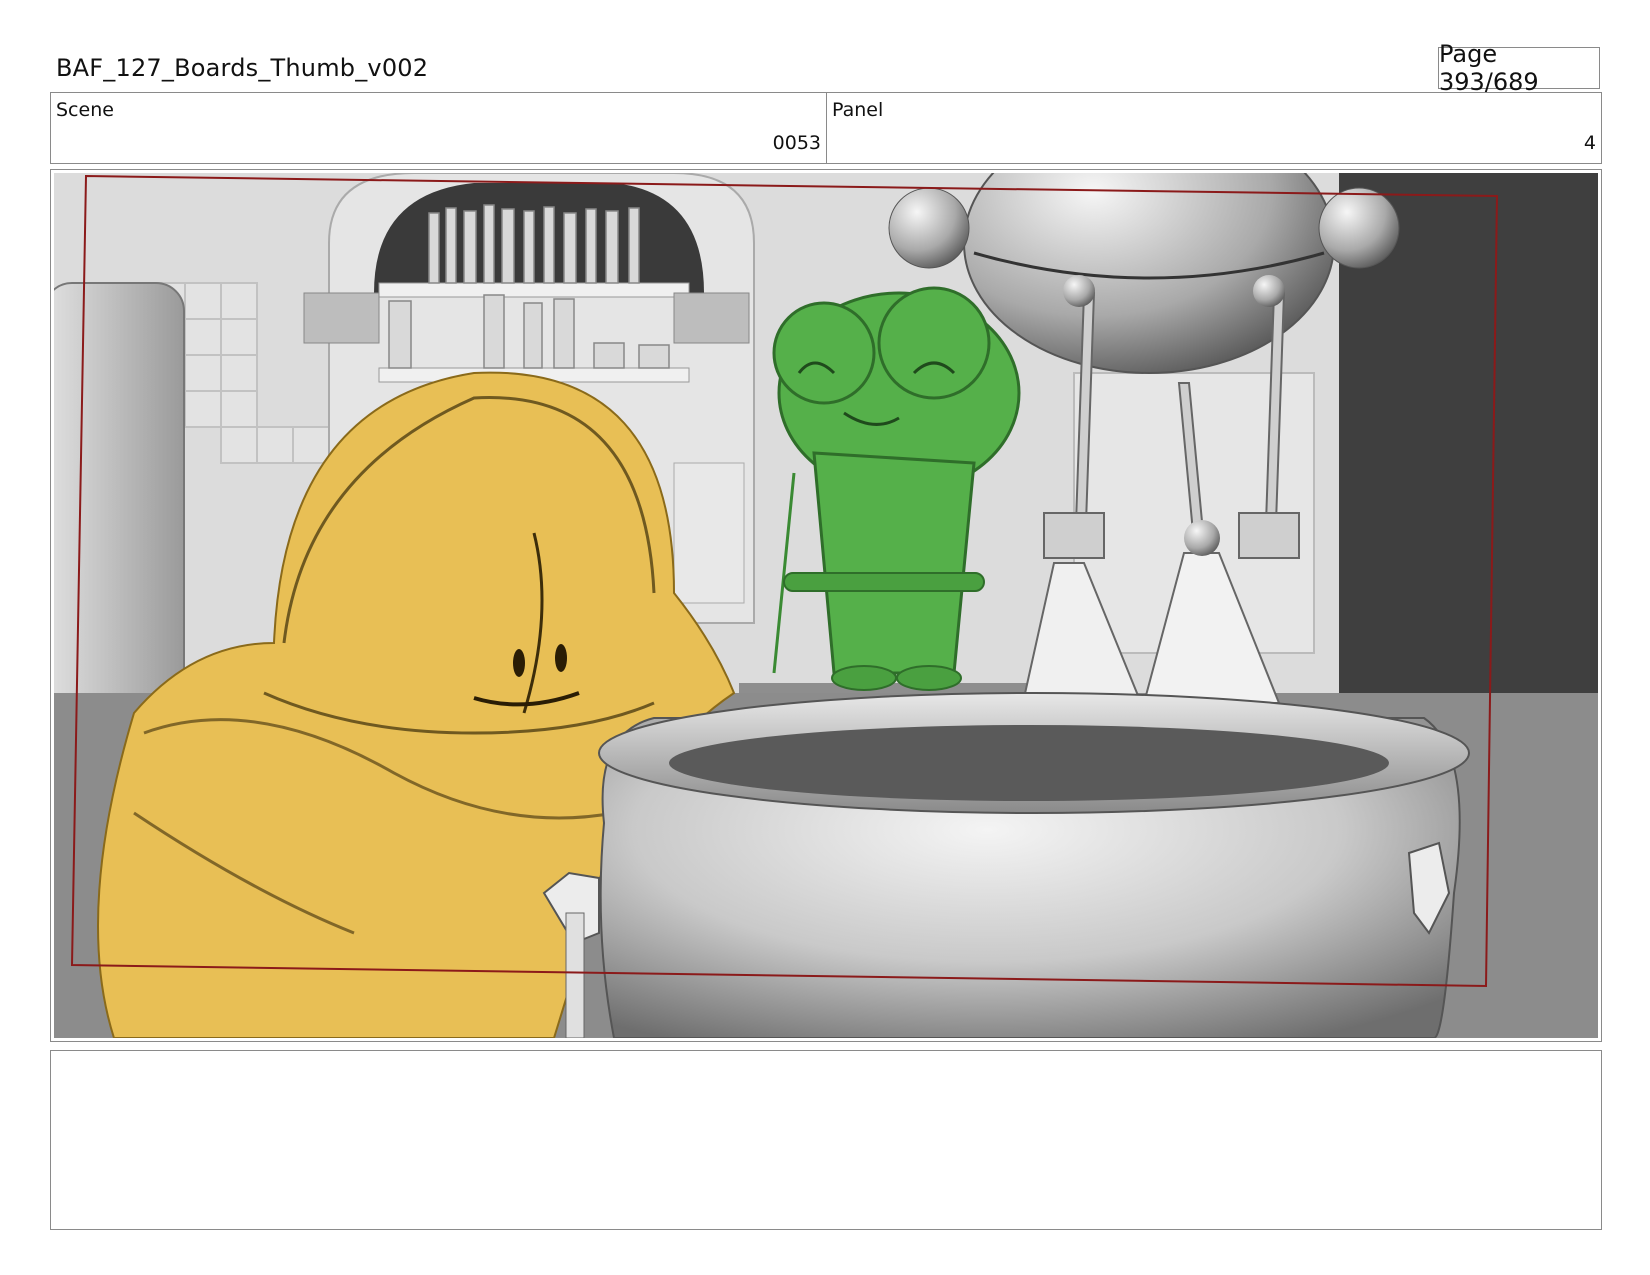 The width and height of the screenshot is (1650, 1275). I want to click on page-indicator: Page 393/689, so click(1519, 68).